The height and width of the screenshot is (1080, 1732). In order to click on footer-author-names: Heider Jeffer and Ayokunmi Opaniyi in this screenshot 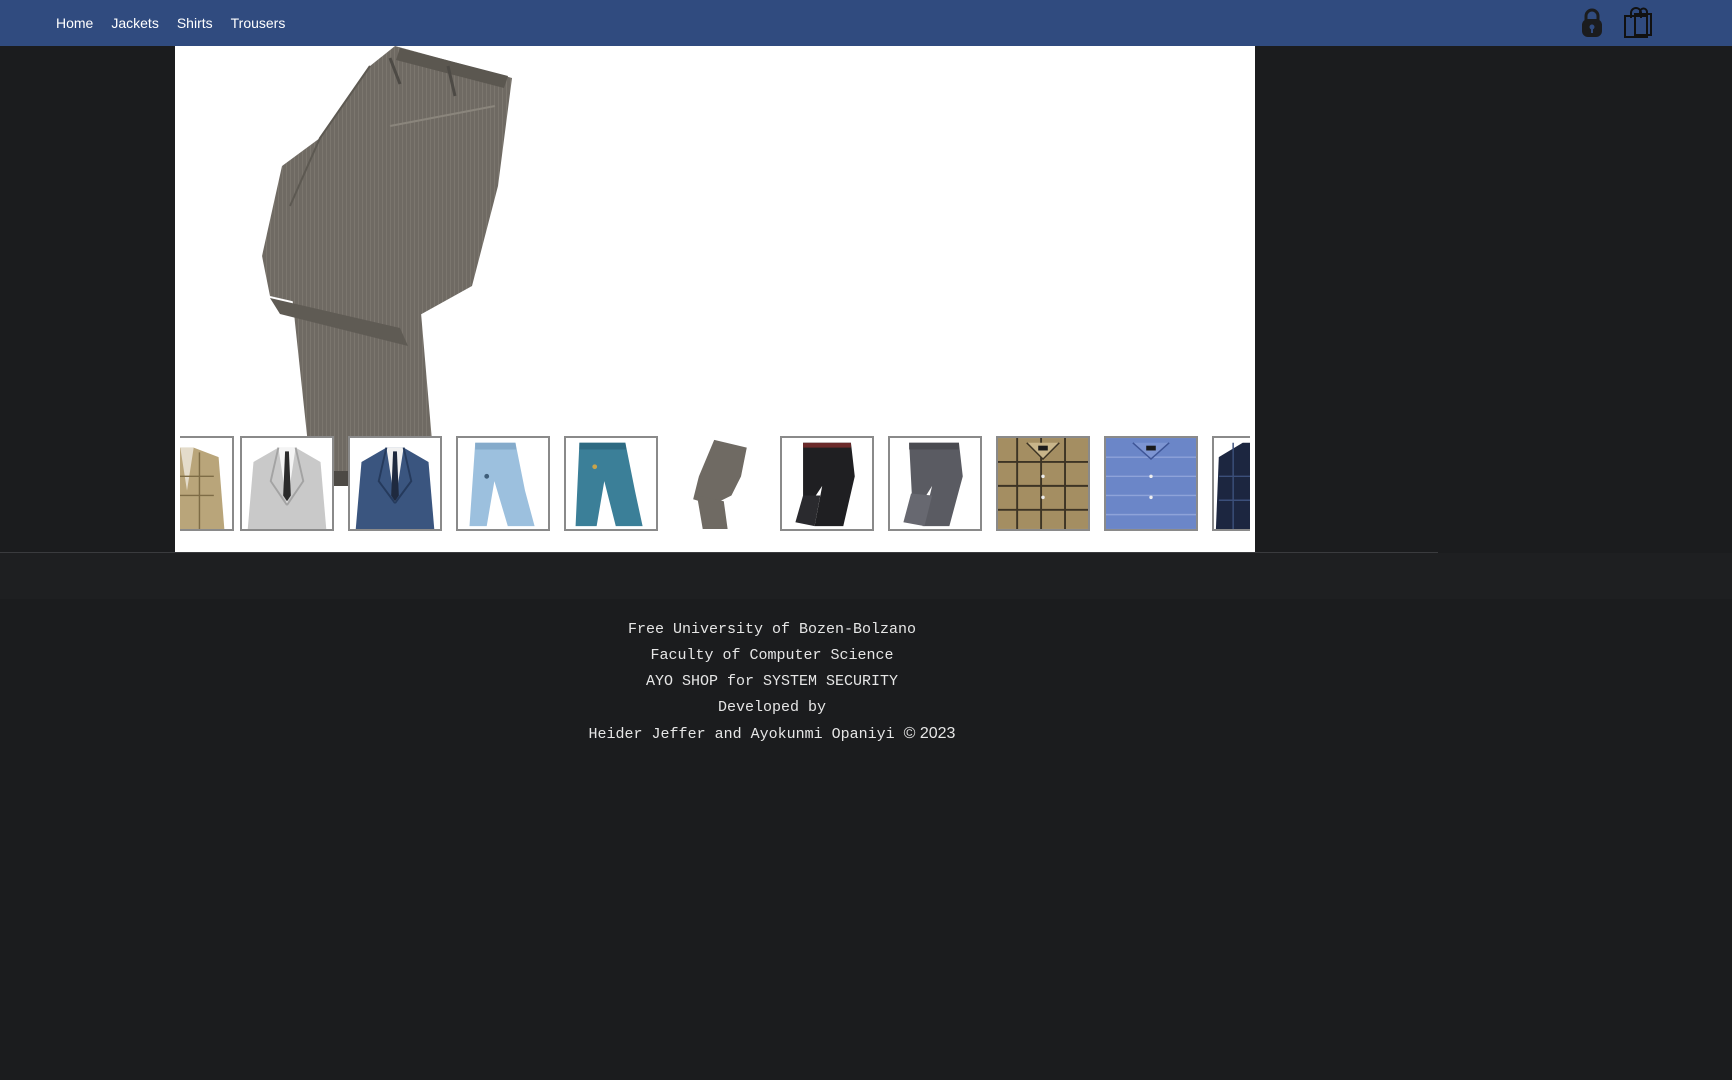, I will do `click(741, 734)`.